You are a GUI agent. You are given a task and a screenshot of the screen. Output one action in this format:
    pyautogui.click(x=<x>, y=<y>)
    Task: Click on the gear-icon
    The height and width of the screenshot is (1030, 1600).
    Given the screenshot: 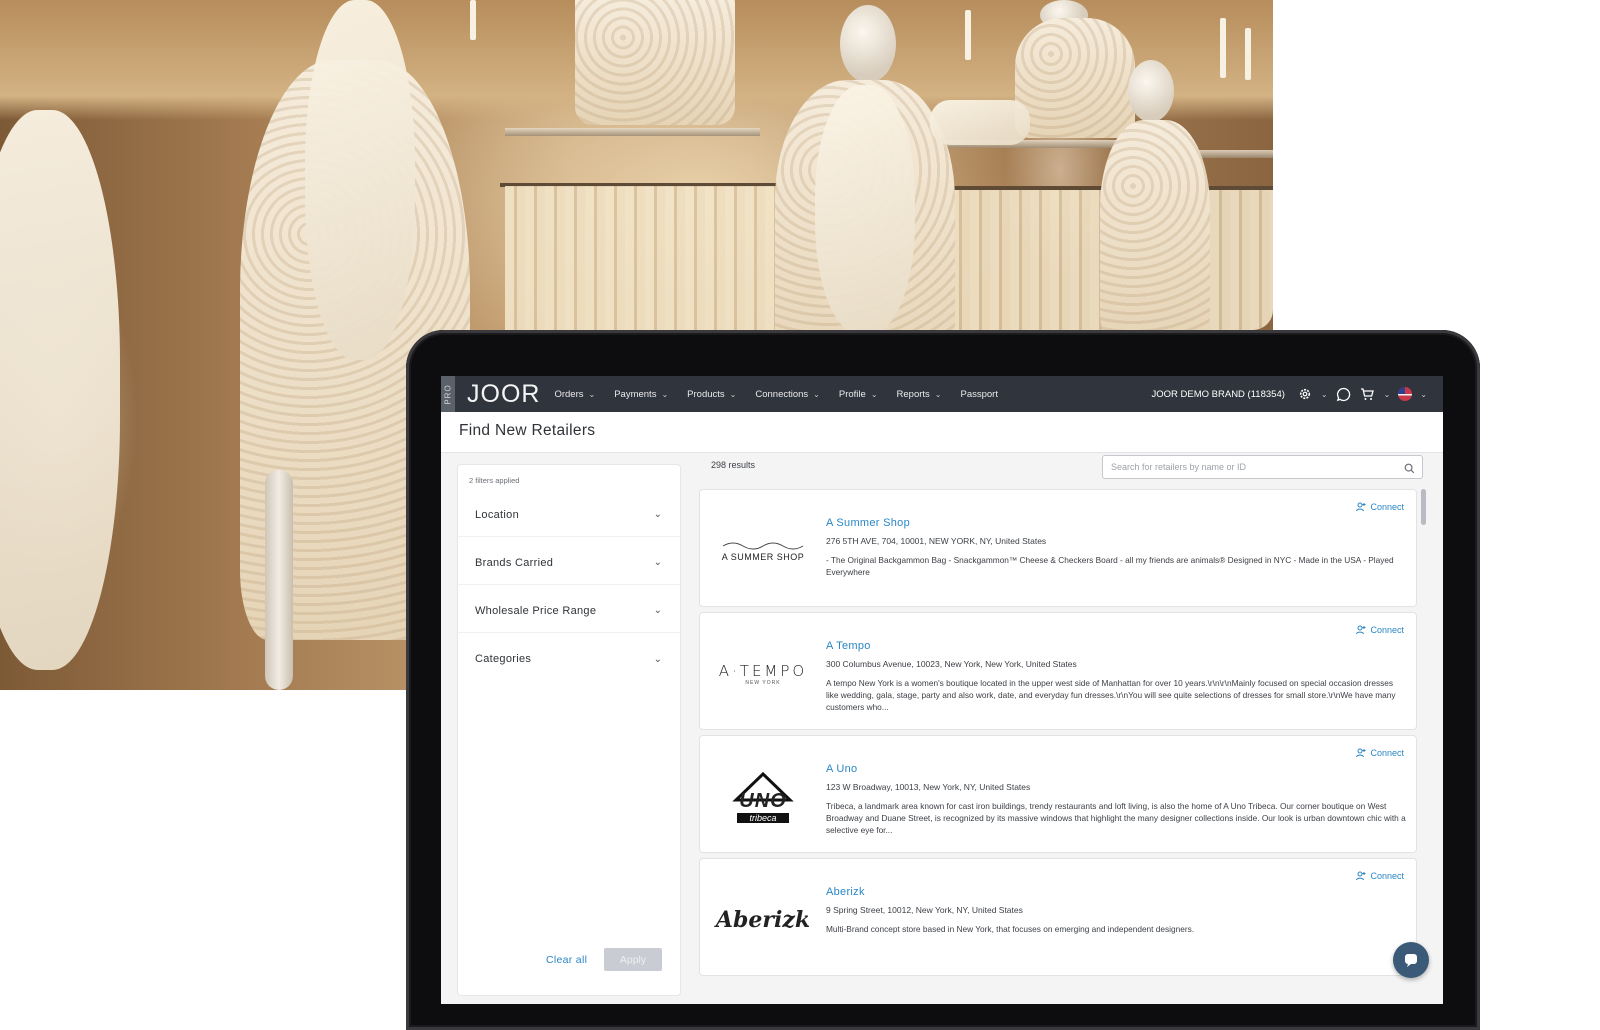 What is the action you would take?
    pyautogui.click(x=1305, y=394)
    